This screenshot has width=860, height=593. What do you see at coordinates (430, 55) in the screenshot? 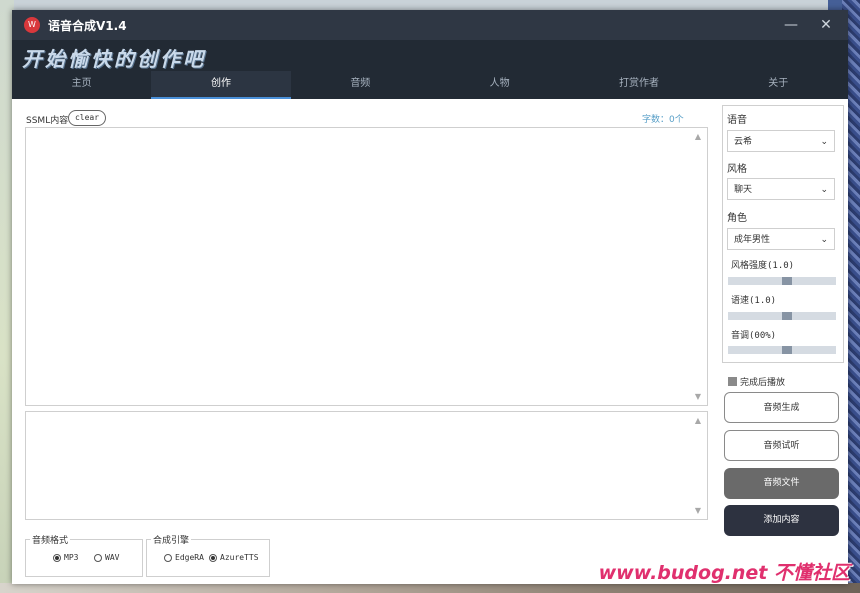
I see `banner: 开始愉快的创作吧` at bounding box center [430, 55].